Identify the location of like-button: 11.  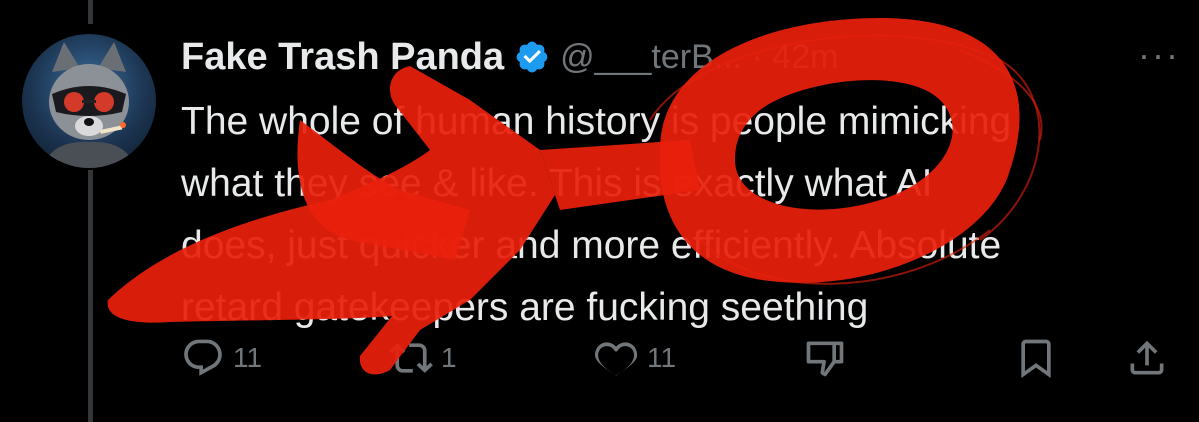
(635, 358).